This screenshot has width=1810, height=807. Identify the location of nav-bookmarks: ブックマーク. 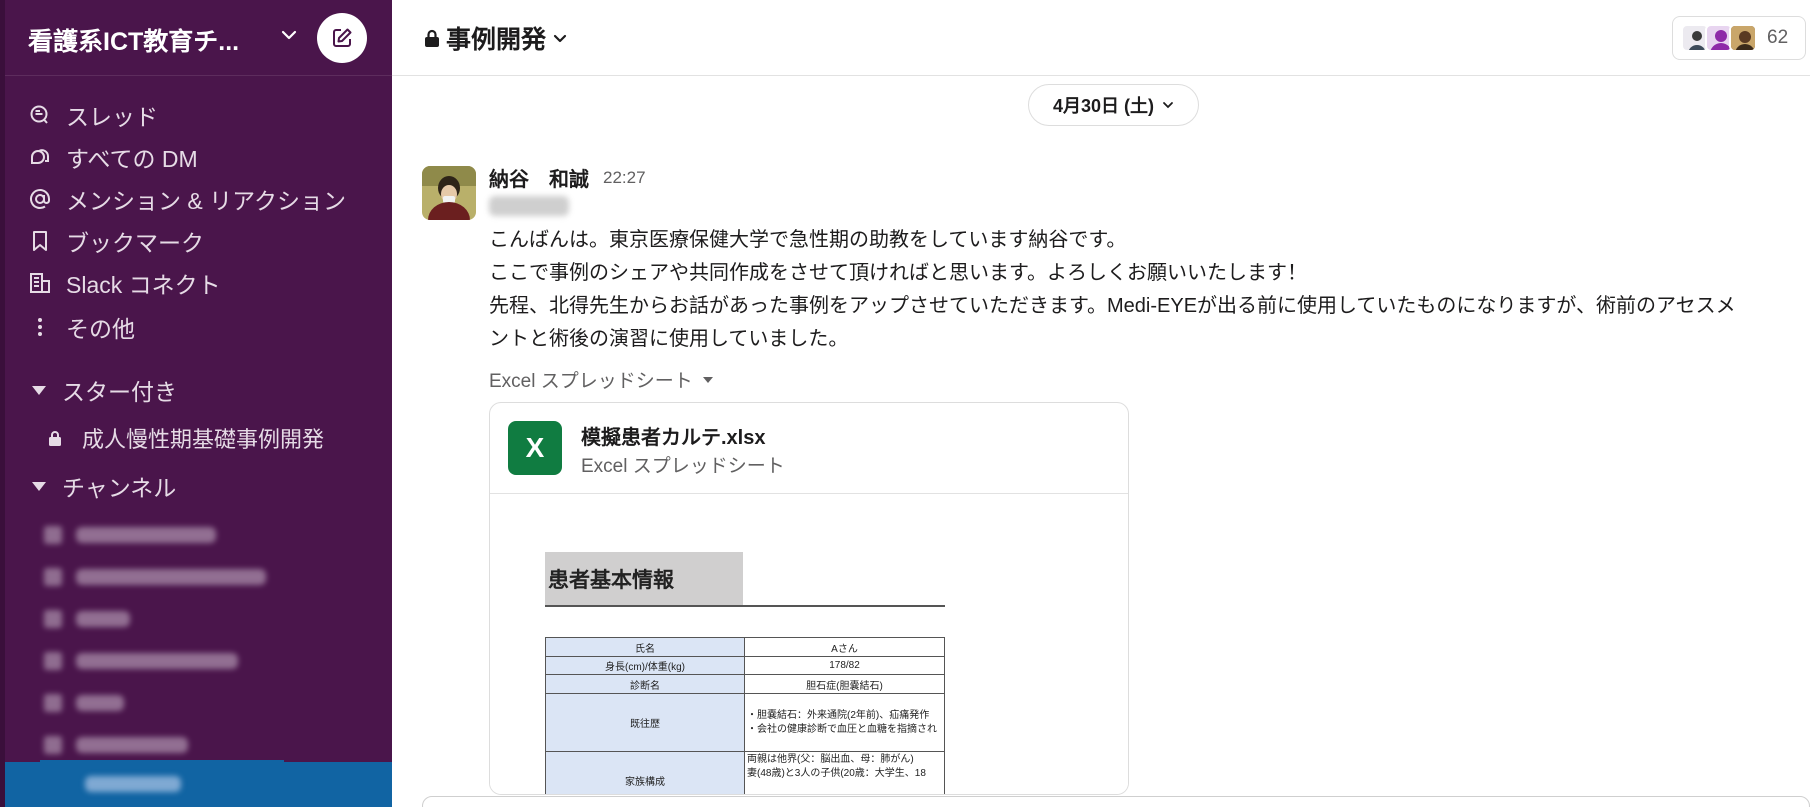
(116, 241).